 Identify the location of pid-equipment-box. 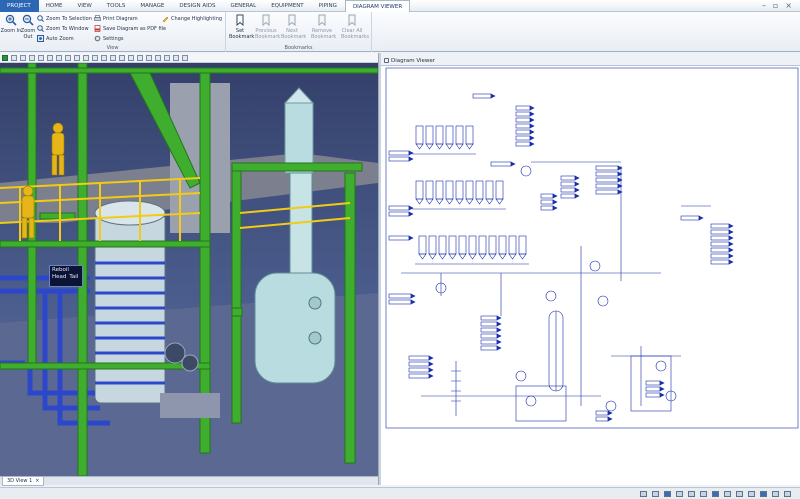
(651, 383).